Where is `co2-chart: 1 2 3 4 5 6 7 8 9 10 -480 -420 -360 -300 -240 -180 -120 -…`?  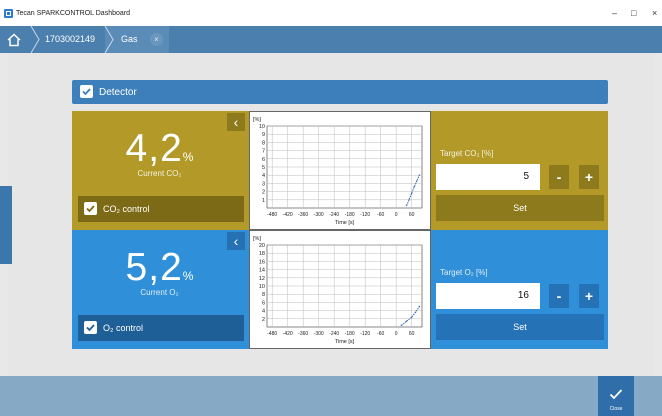
co2-chart: 1 2 3 4 5 6 7 8 9 10 -480 -420 -360 -300 -240 -180 -120 -… is located at coordinates (340, 170).